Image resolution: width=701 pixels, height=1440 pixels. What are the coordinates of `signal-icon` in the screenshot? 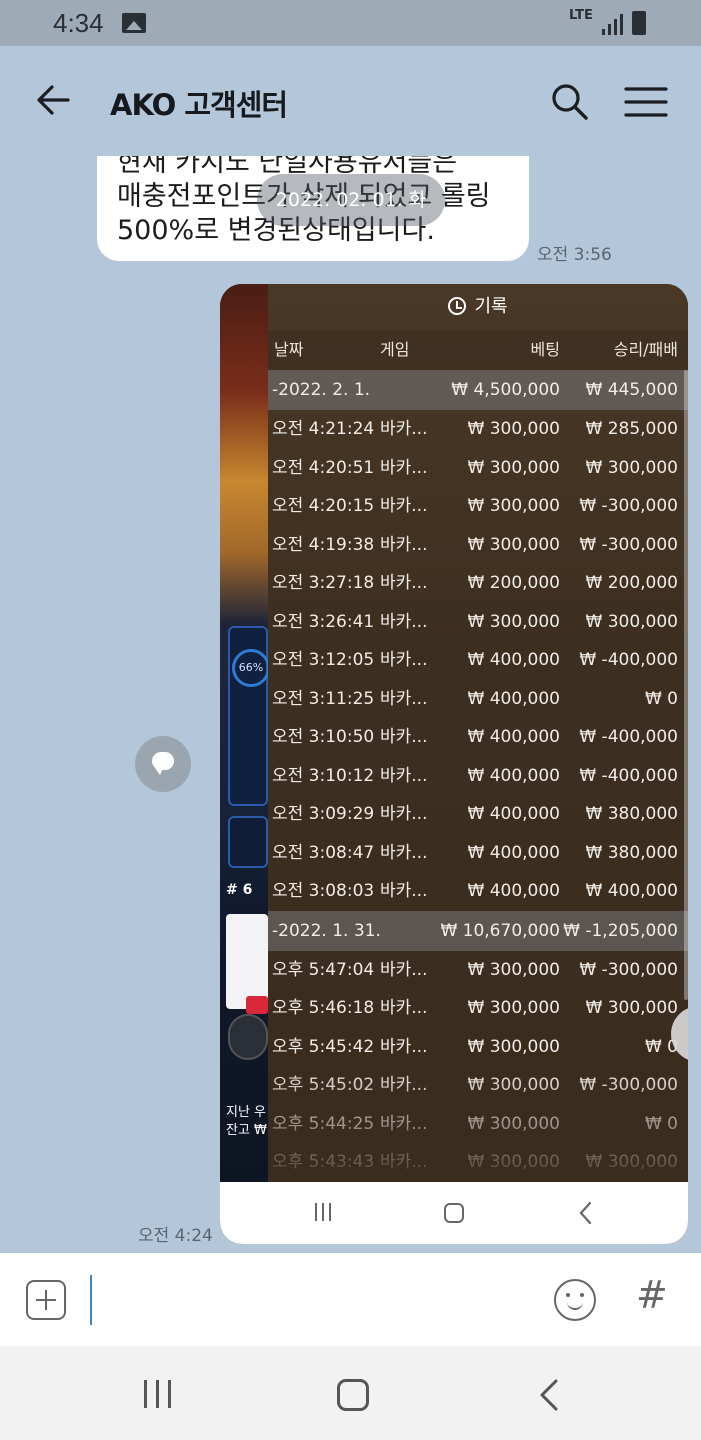 It's located at (613, 24).